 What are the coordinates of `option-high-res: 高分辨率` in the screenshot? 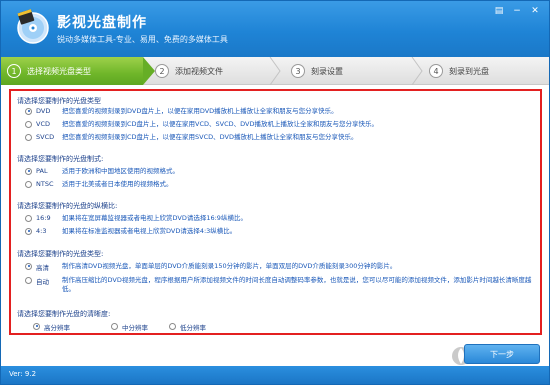 It's located at (51, 327).